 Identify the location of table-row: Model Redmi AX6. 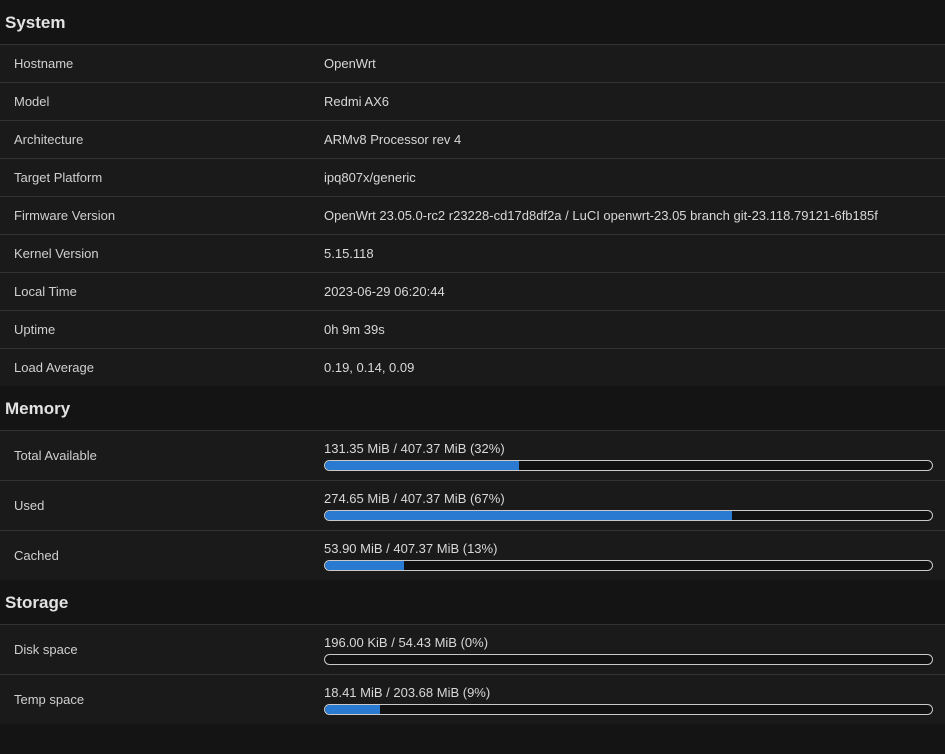
(472, 101).